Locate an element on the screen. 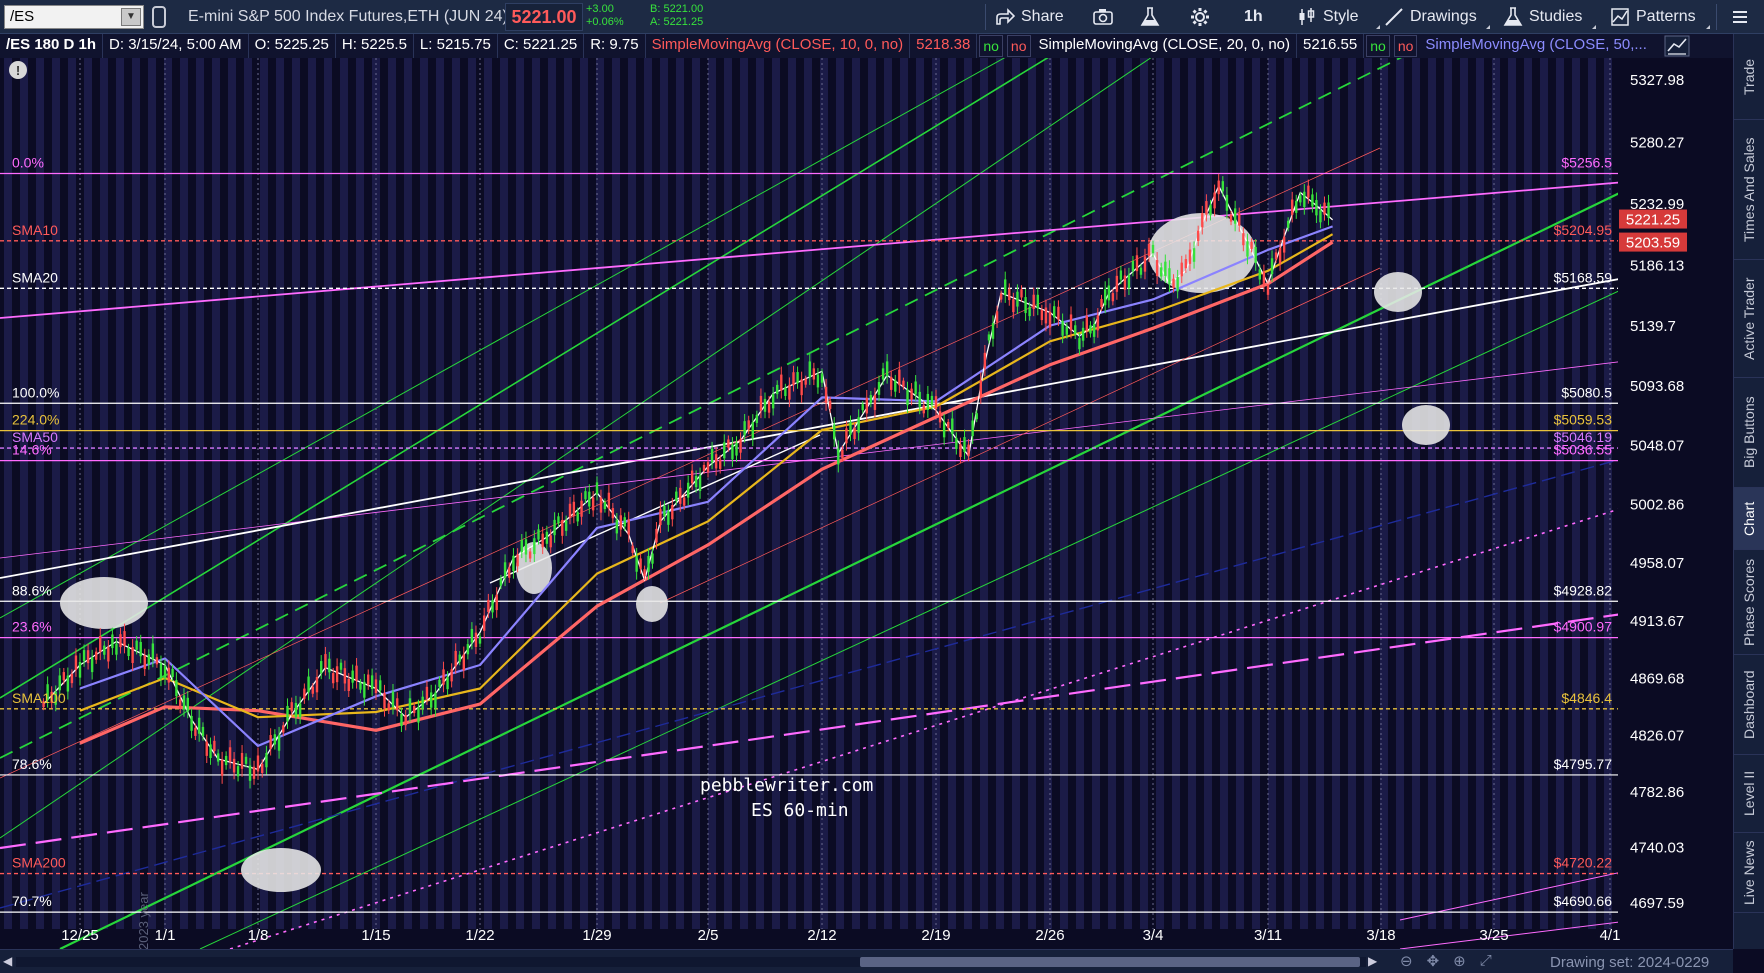 This screenshot has height=973, width=1764. sma10-study-label: SimpleMovingAvg (CLOSE, 10, 0, no) is located at coordinates (778, 46).